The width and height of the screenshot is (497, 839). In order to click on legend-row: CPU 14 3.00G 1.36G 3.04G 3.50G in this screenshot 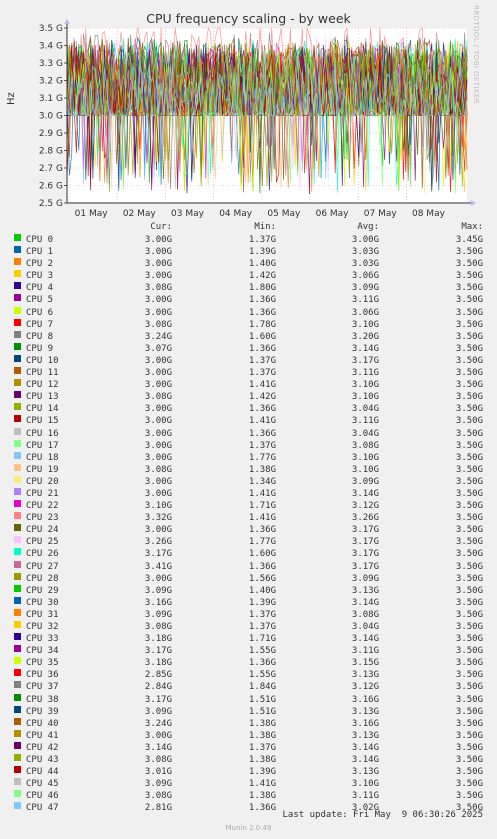, I will do `click(248, 409)`.